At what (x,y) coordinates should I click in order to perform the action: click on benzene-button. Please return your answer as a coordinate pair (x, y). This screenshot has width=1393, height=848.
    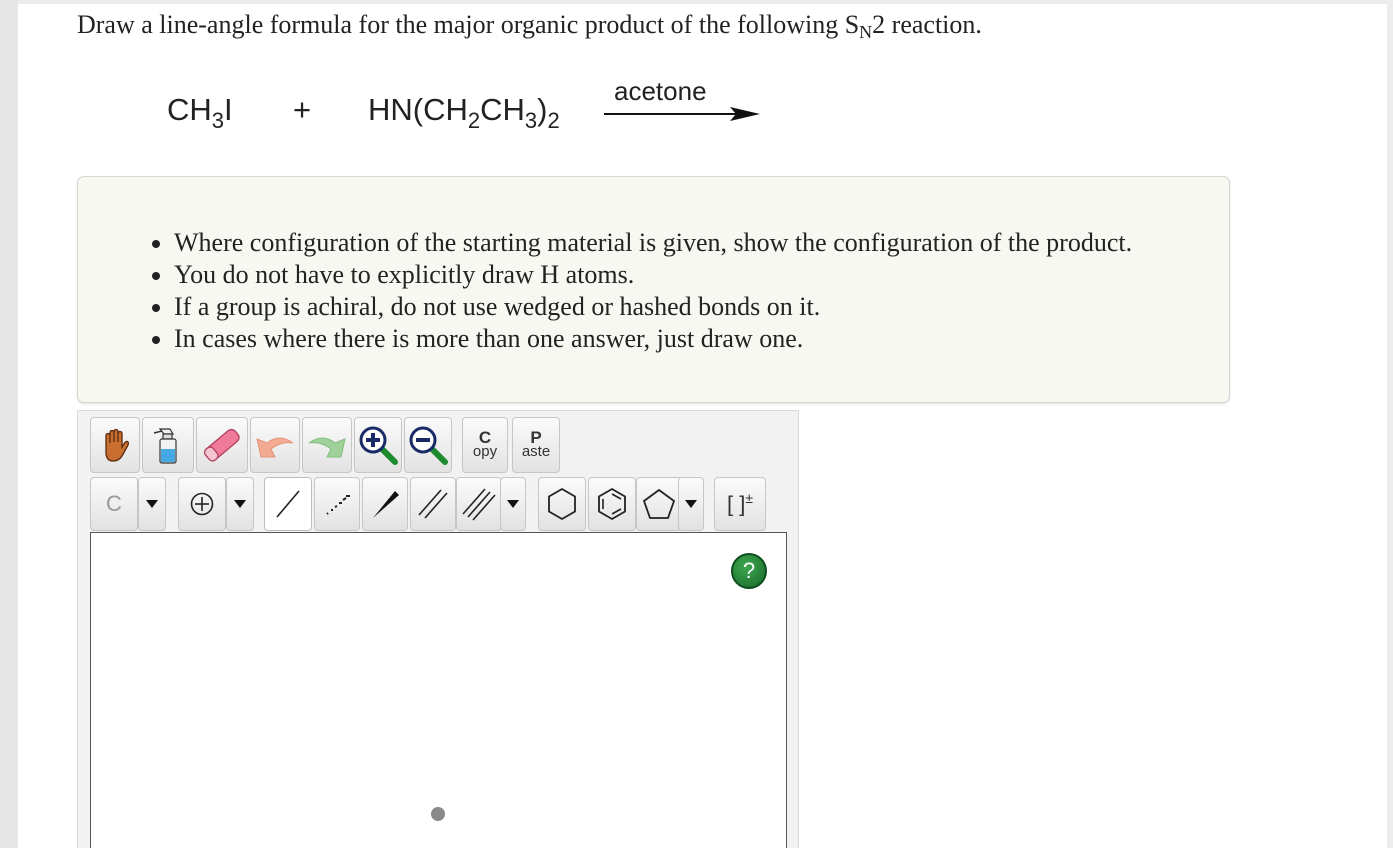
    Looking at the image, I should click on (612, 504).